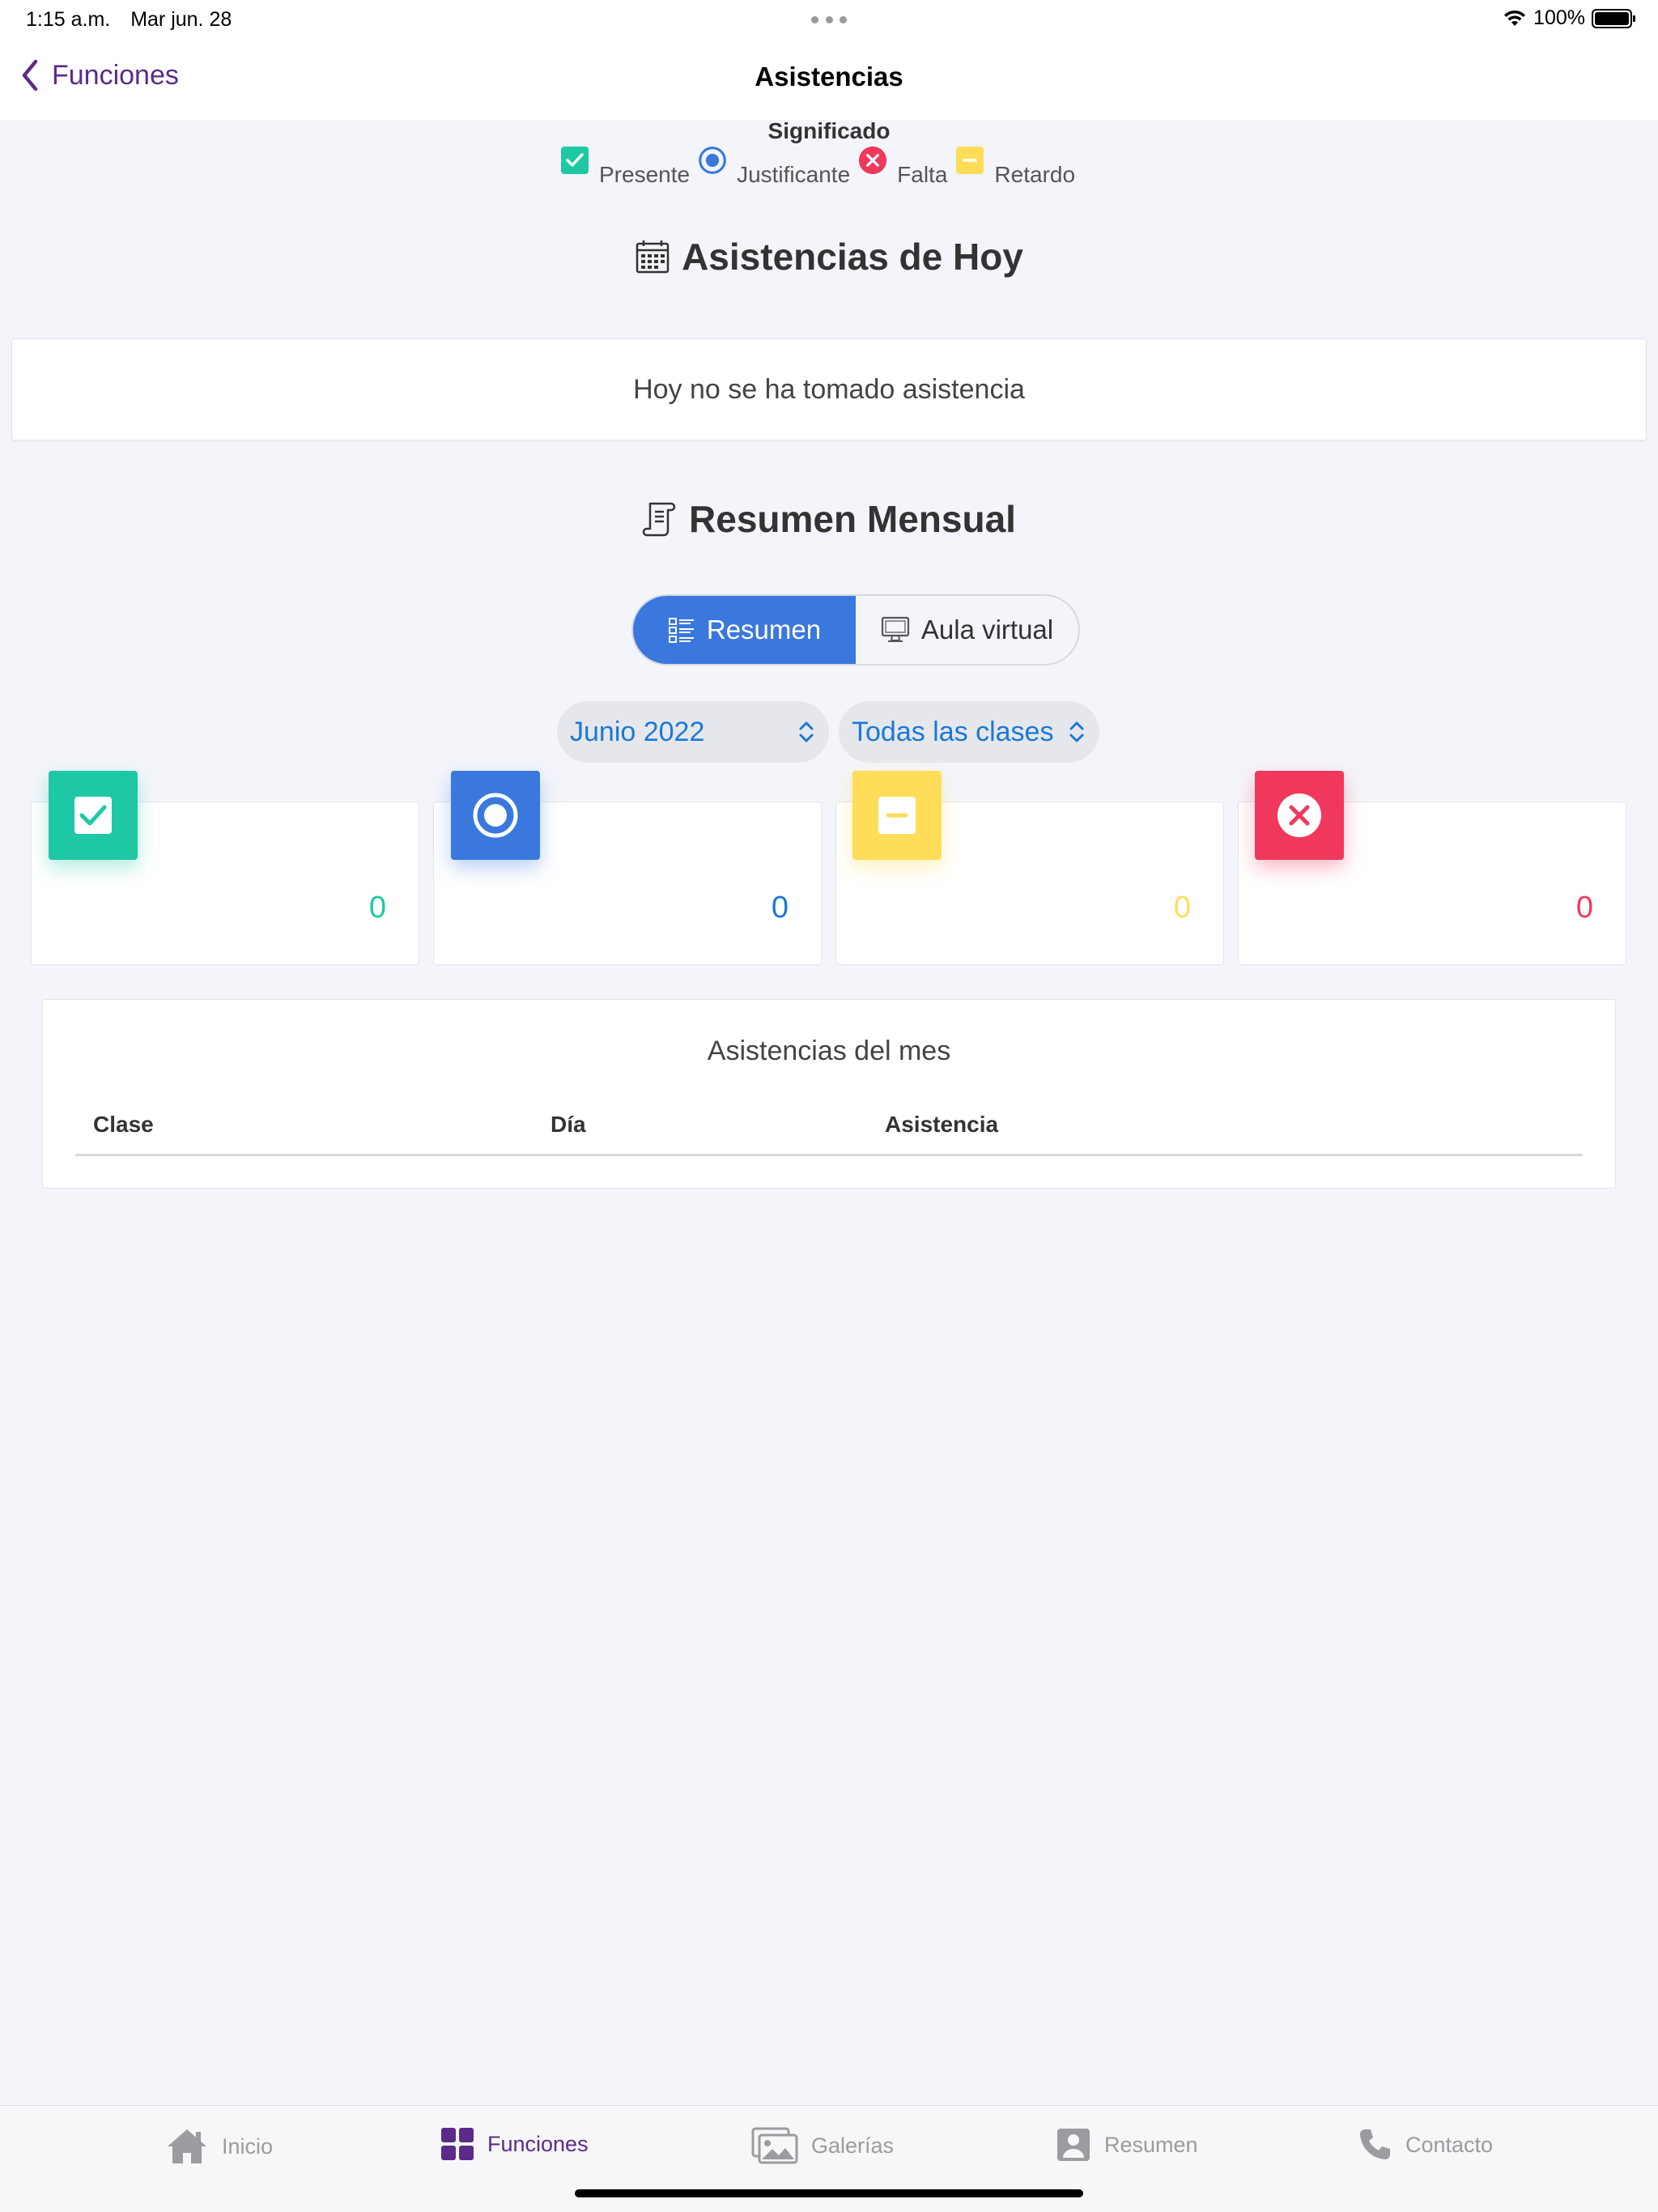 This screenshot has height=2212, width=1658. Describe the element at coordinates (377, 908) in the screenshot. I see `stat-value-presente: 0` at that location.